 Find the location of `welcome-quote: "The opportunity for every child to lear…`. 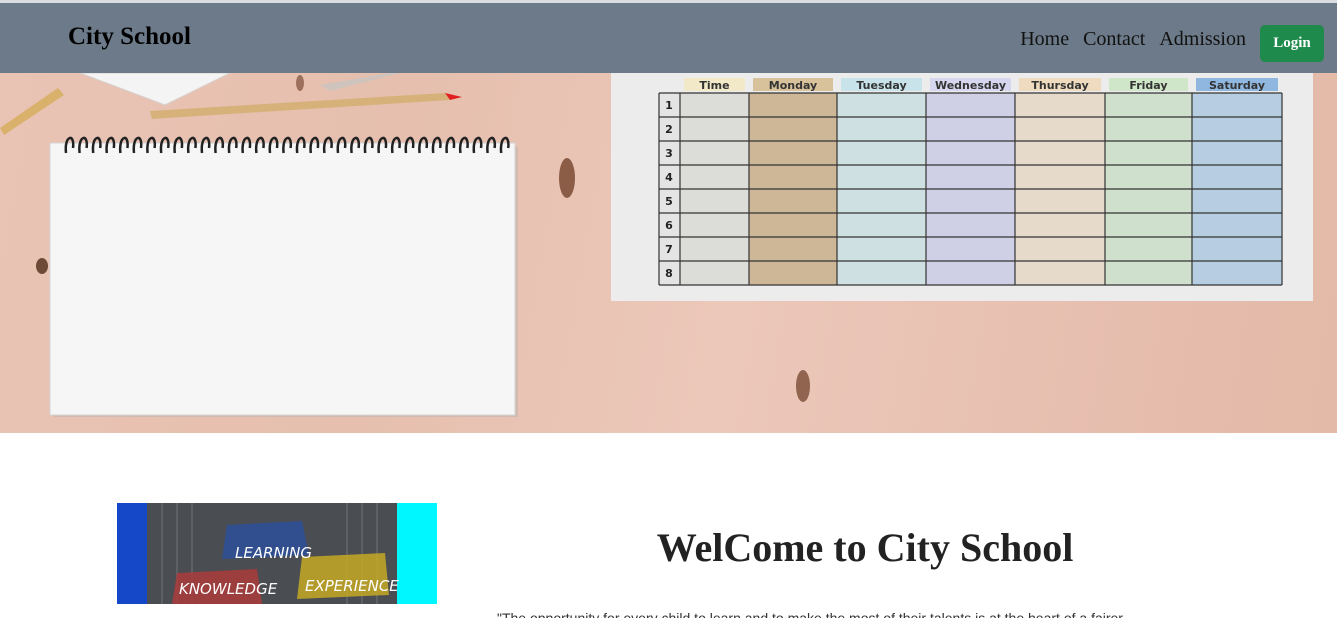

welcome-quote: "The opportunity for every child to lear… is located at coordinates (810, 614).